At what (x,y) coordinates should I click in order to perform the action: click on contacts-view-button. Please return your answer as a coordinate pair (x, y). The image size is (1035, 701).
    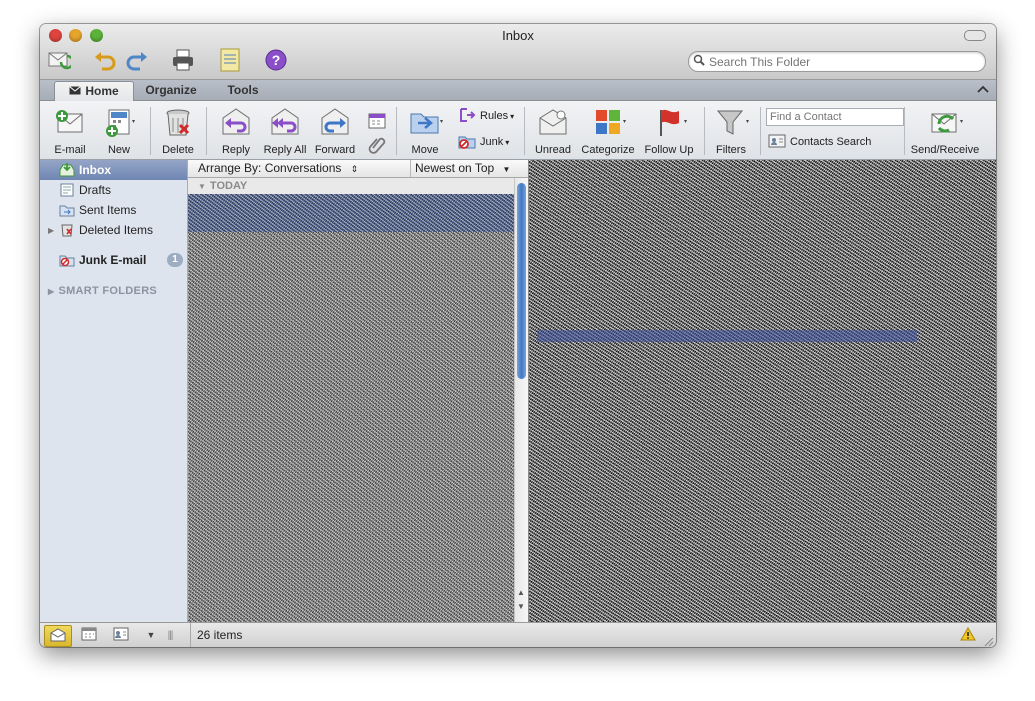
    Looking at the image, I should click on (121, 635).